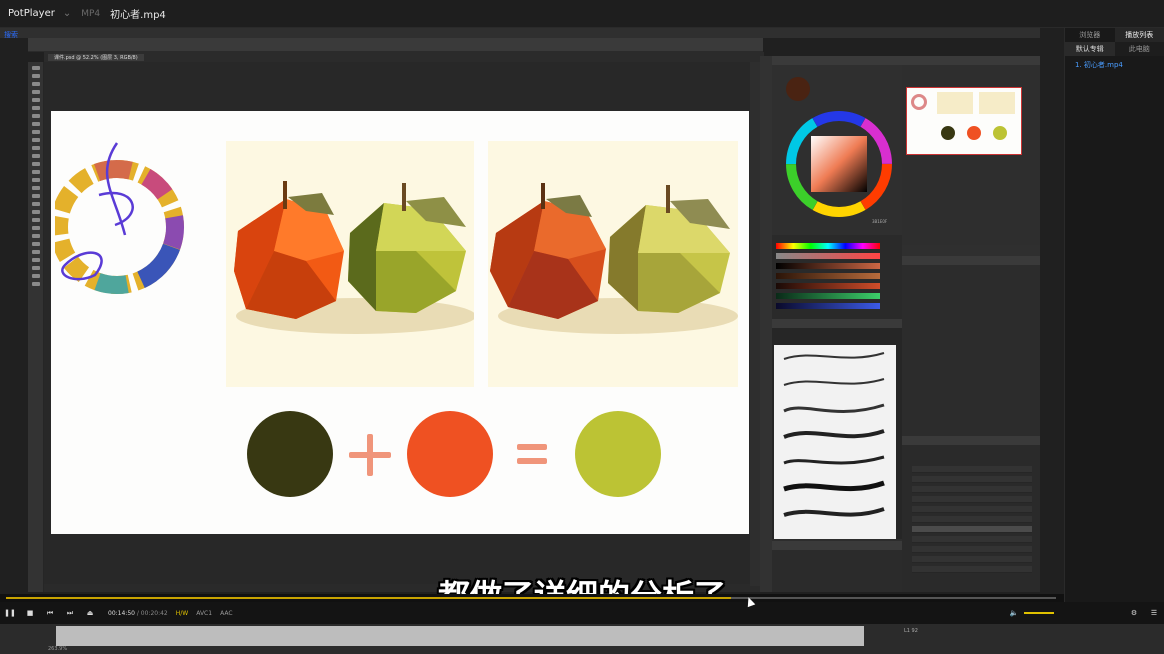  I want to click on eject-icon: ⏏, so click(90, 613).